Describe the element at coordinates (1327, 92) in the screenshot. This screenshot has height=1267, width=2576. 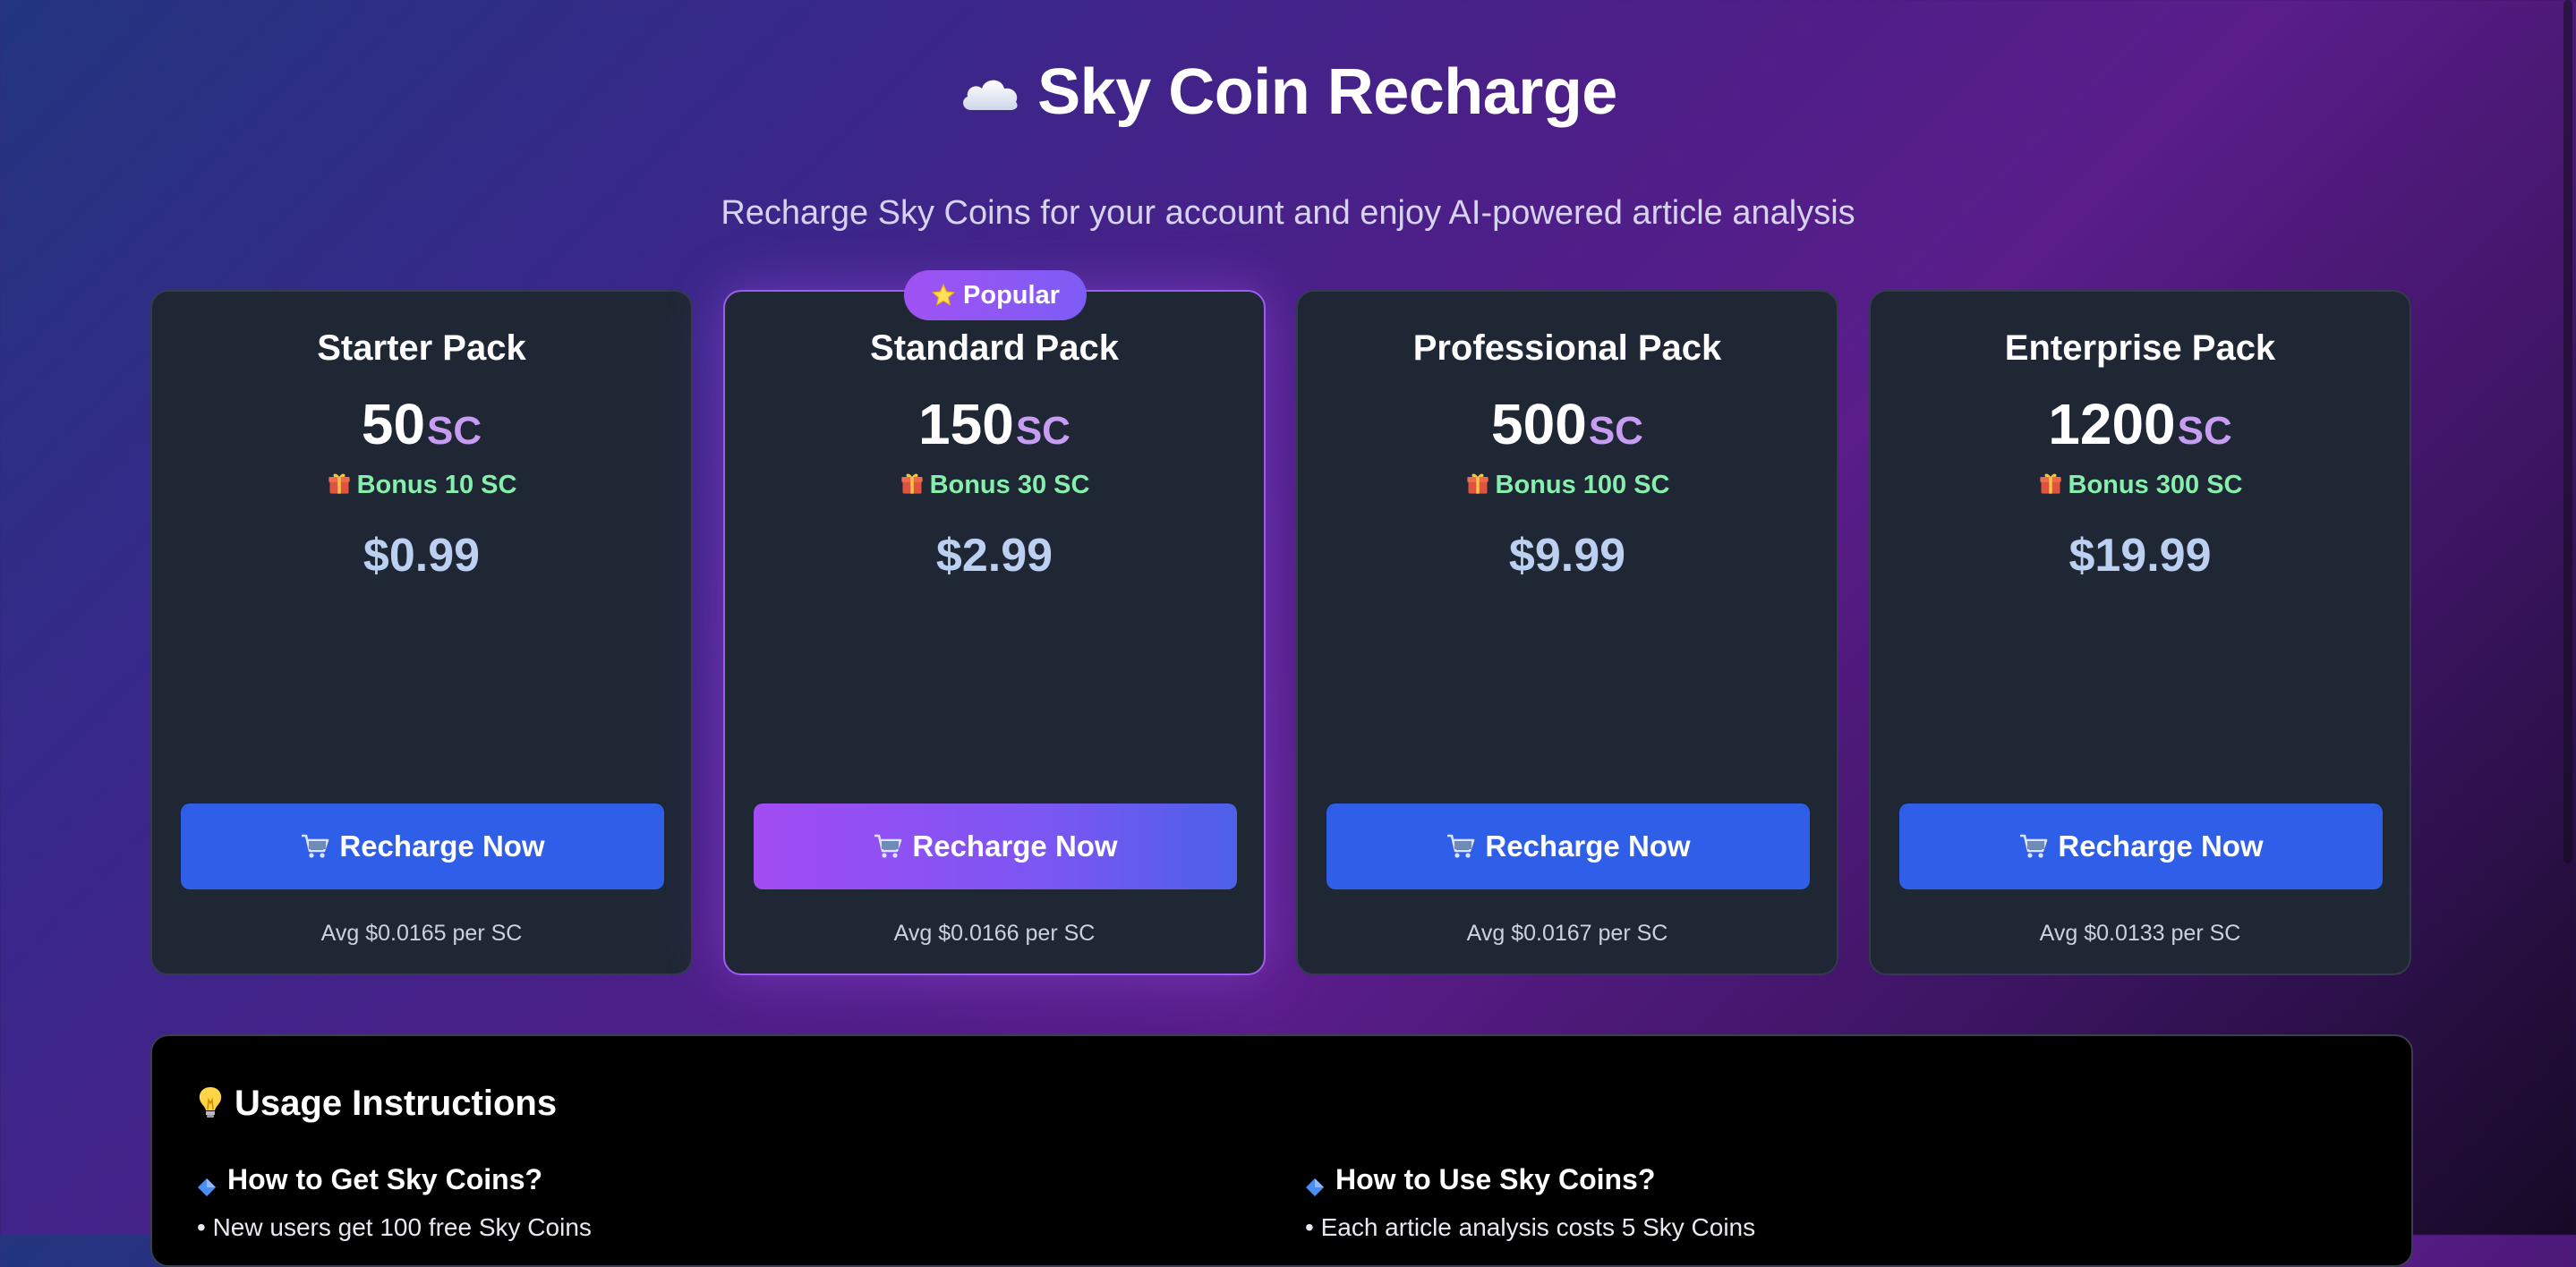
I see `page-title-text: Sky Coin Recharge` at that location.